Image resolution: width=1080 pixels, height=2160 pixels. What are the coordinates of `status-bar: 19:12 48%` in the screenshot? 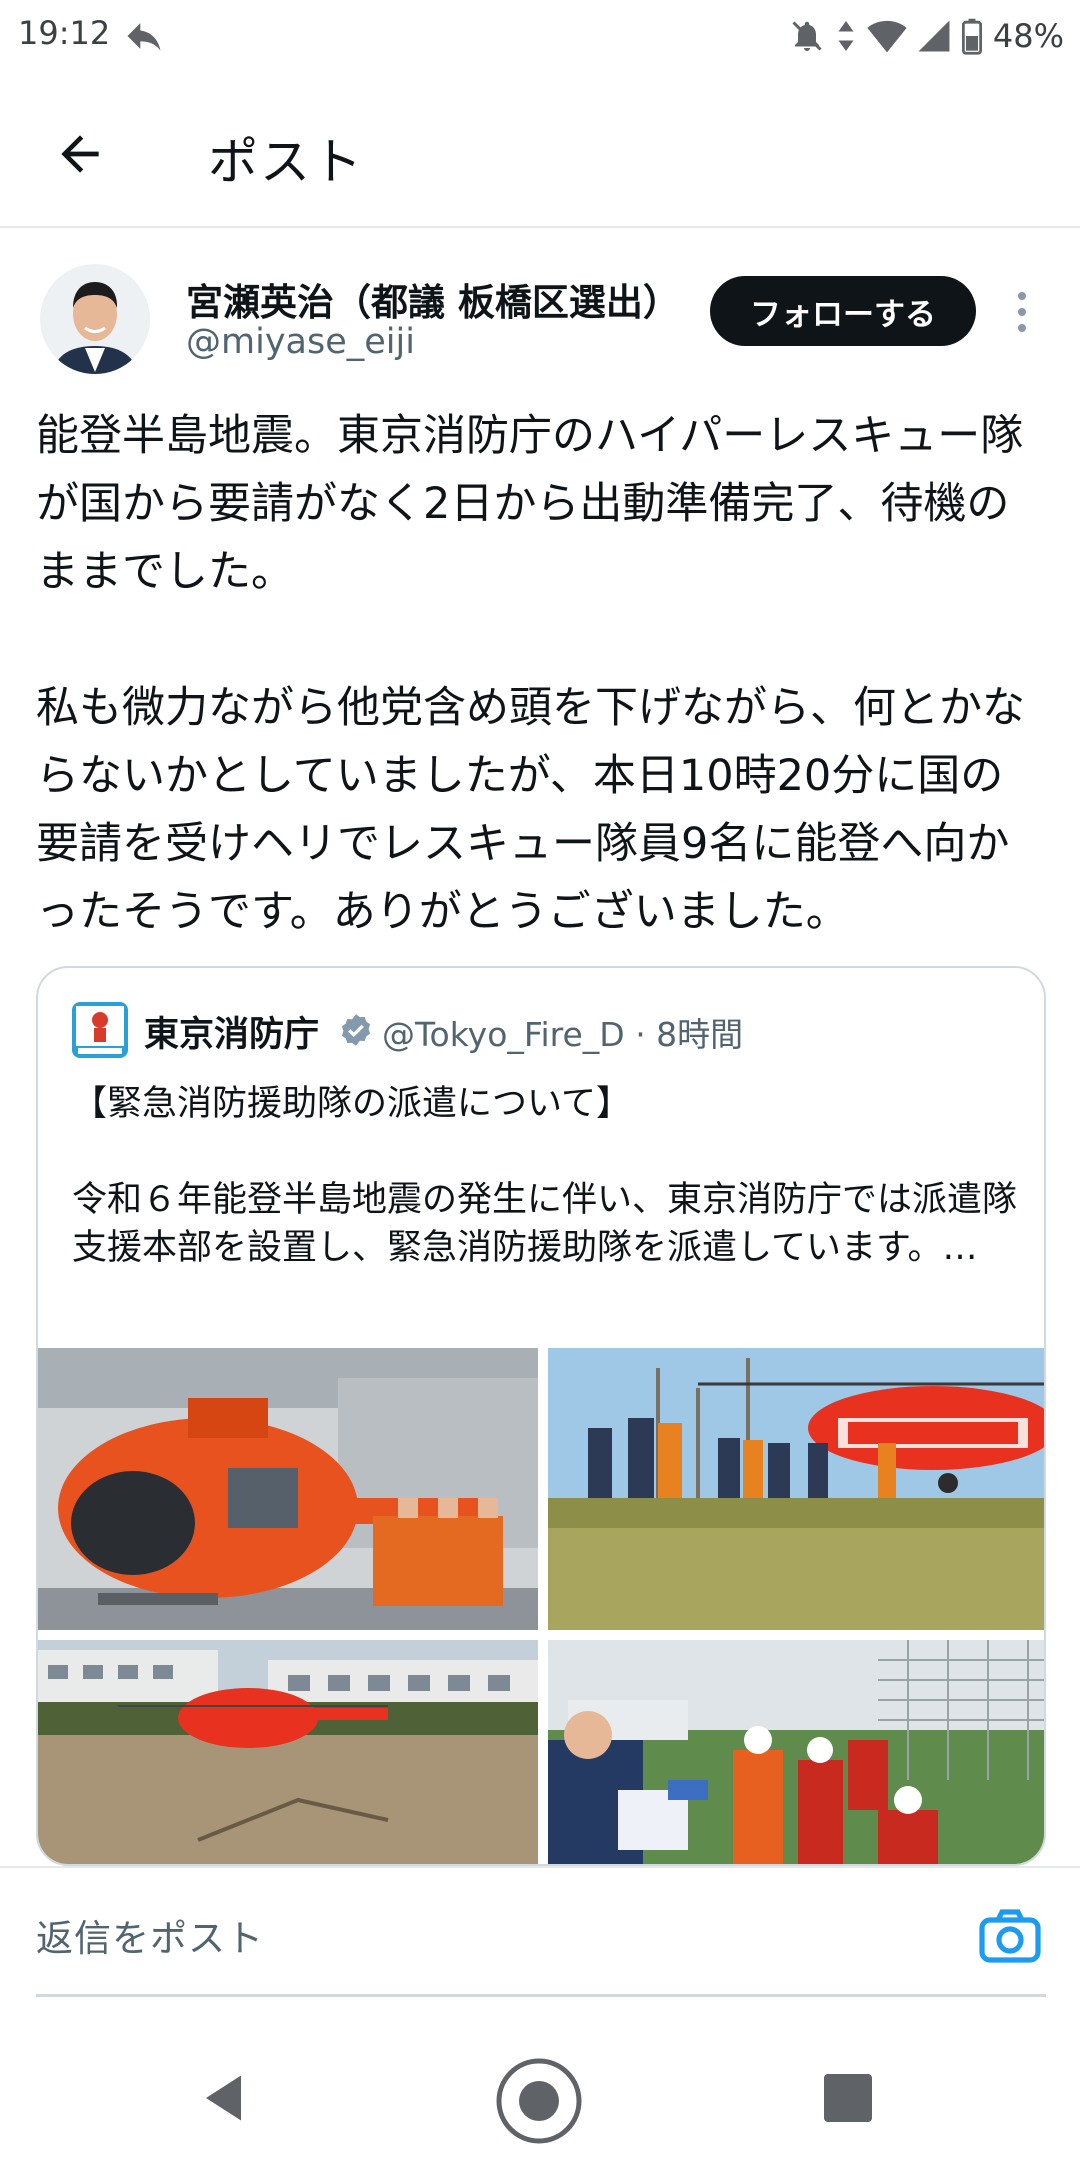 It's located at (540, 36).